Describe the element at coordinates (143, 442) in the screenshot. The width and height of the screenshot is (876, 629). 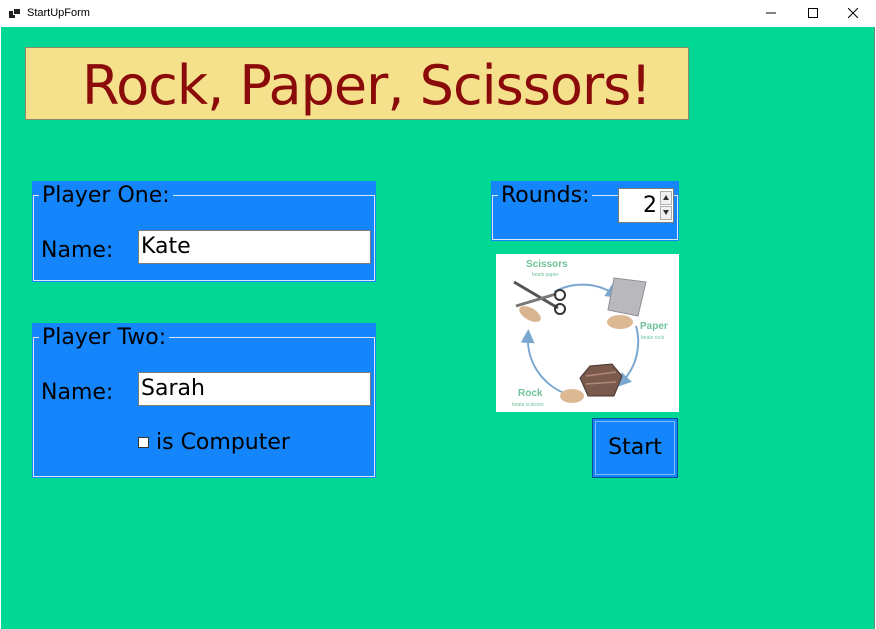
I see `is-computer-checkbox` at that location.